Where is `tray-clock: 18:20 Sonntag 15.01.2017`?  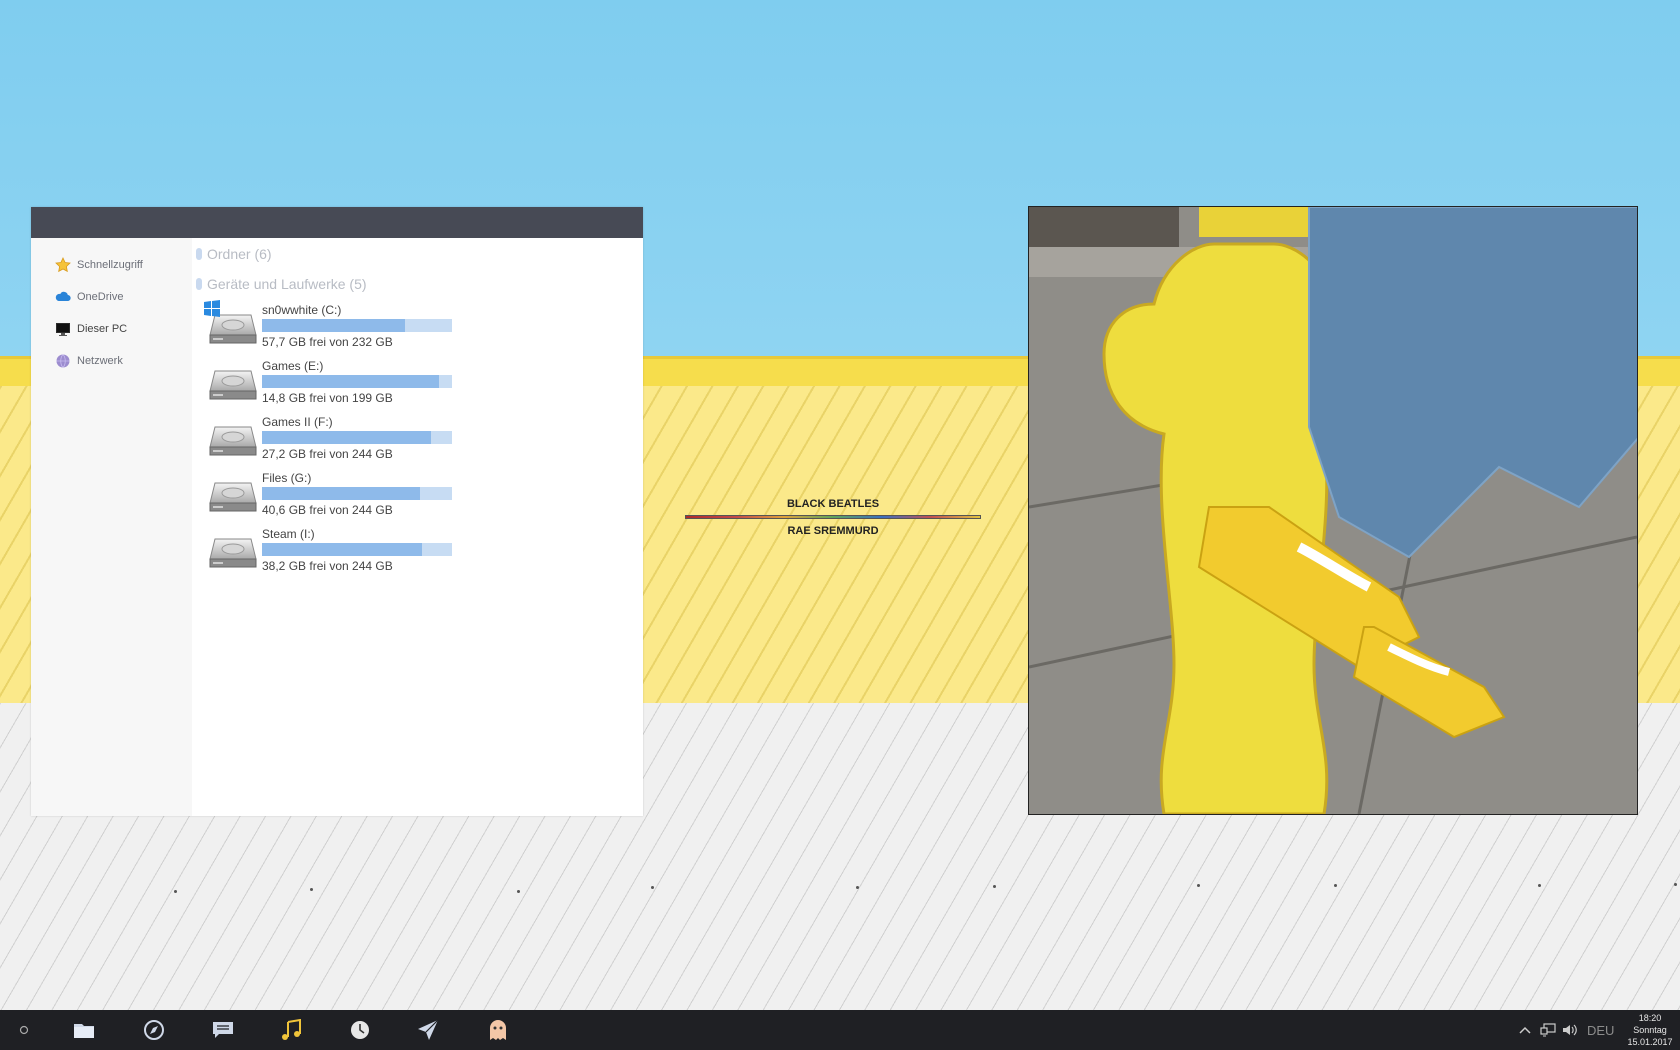
tray-clock: 18:20 Sonntag 15.01.2017 is located at coordinates (1650, 1030).